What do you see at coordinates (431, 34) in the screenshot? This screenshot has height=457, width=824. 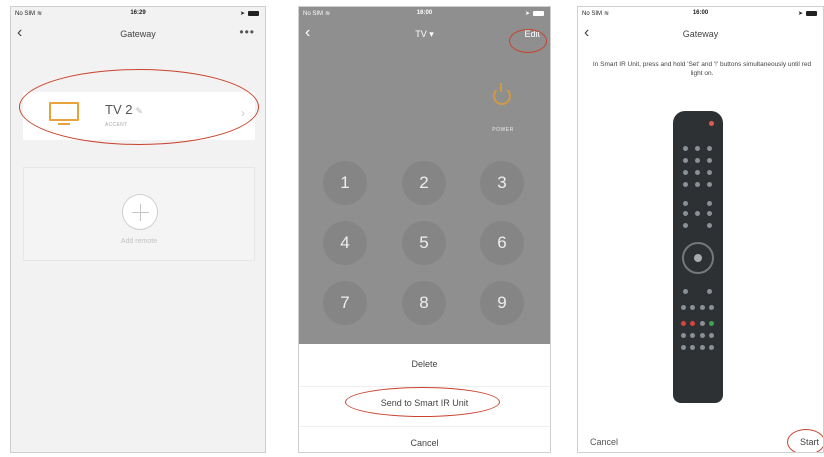 I see `chevron-down-icon: ▾` at bounding box center [431, 34].